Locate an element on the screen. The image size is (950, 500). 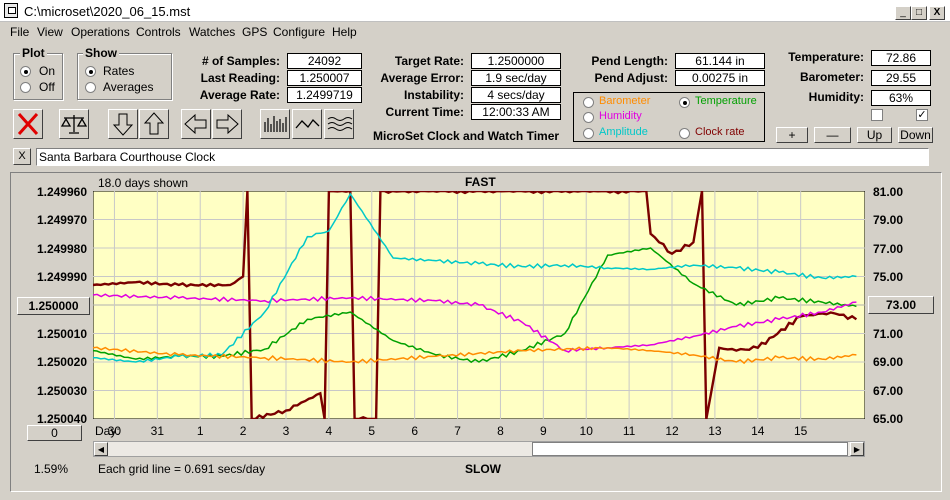
left-tick: 1.249980 is located at coordinates (61, 249).